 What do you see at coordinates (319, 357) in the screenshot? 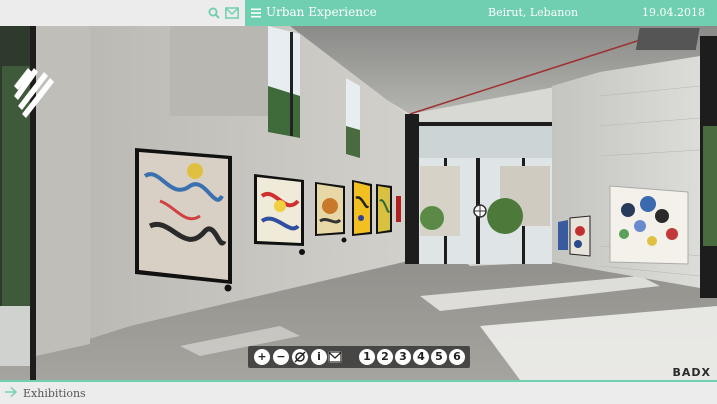
I see `info-button: i` at bounding box center [319, 357].